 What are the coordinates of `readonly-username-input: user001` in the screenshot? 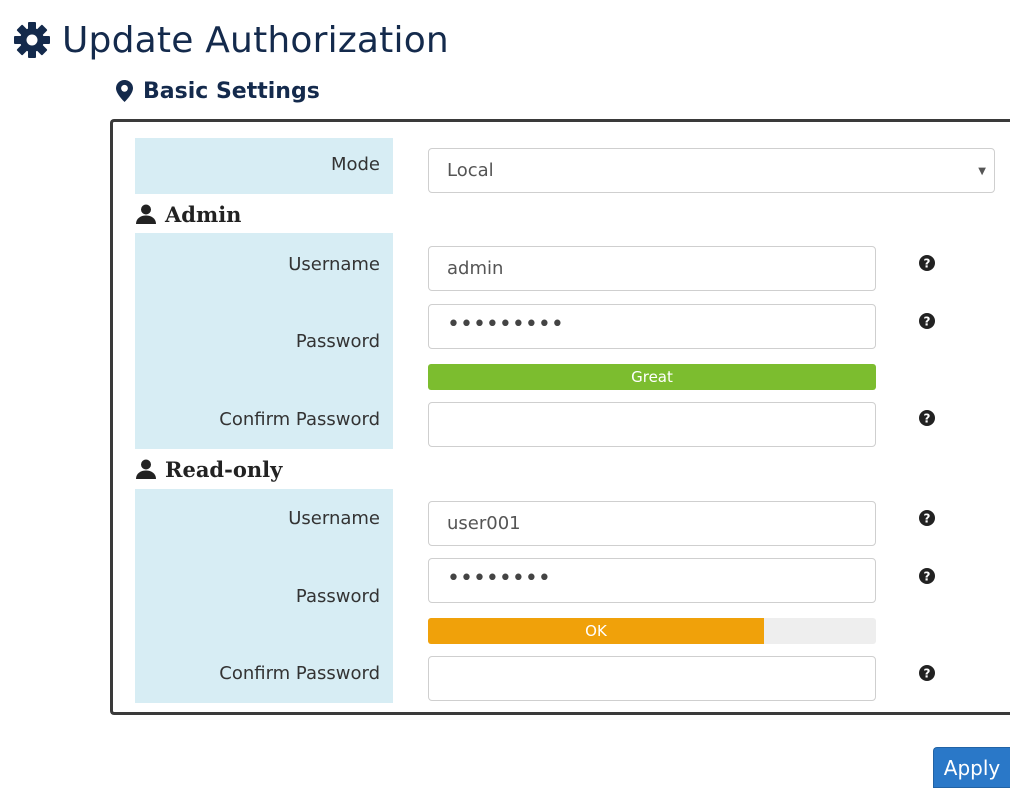 It's located at (652, 523).